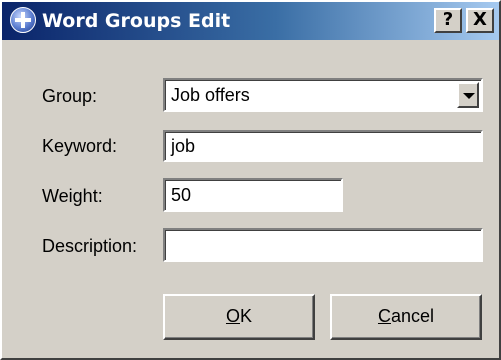 Image resolution: width=501 pixels, height=360 pixels. What do you see at coordinates (72, 196) in the screenshot?
I see `weight-label: Weight:` at bounding box center [72, 196].